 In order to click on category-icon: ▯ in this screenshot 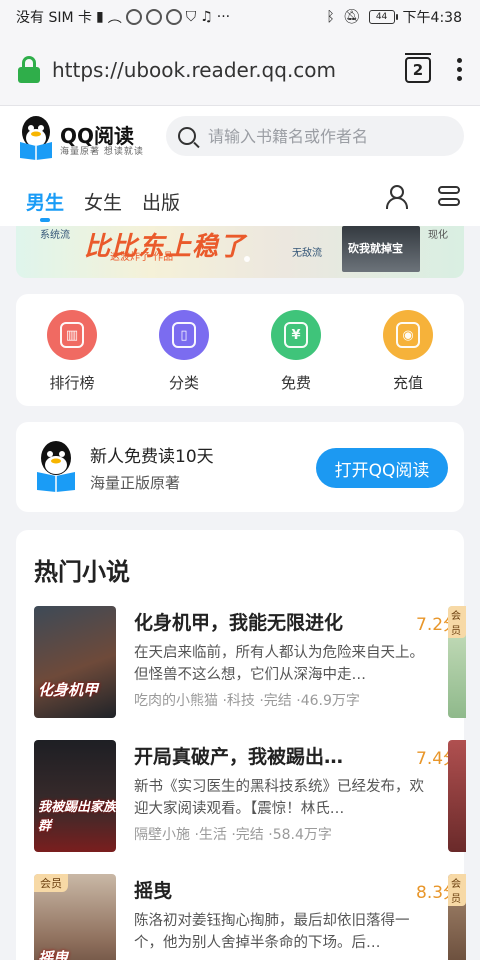, I will do `click(184, 335)`.